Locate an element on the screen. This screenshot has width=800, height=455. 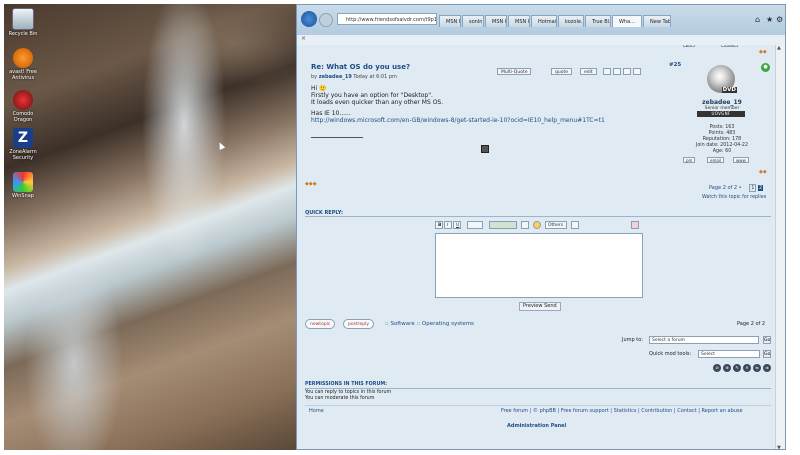
report-icon is located at coordinates (637, 71).